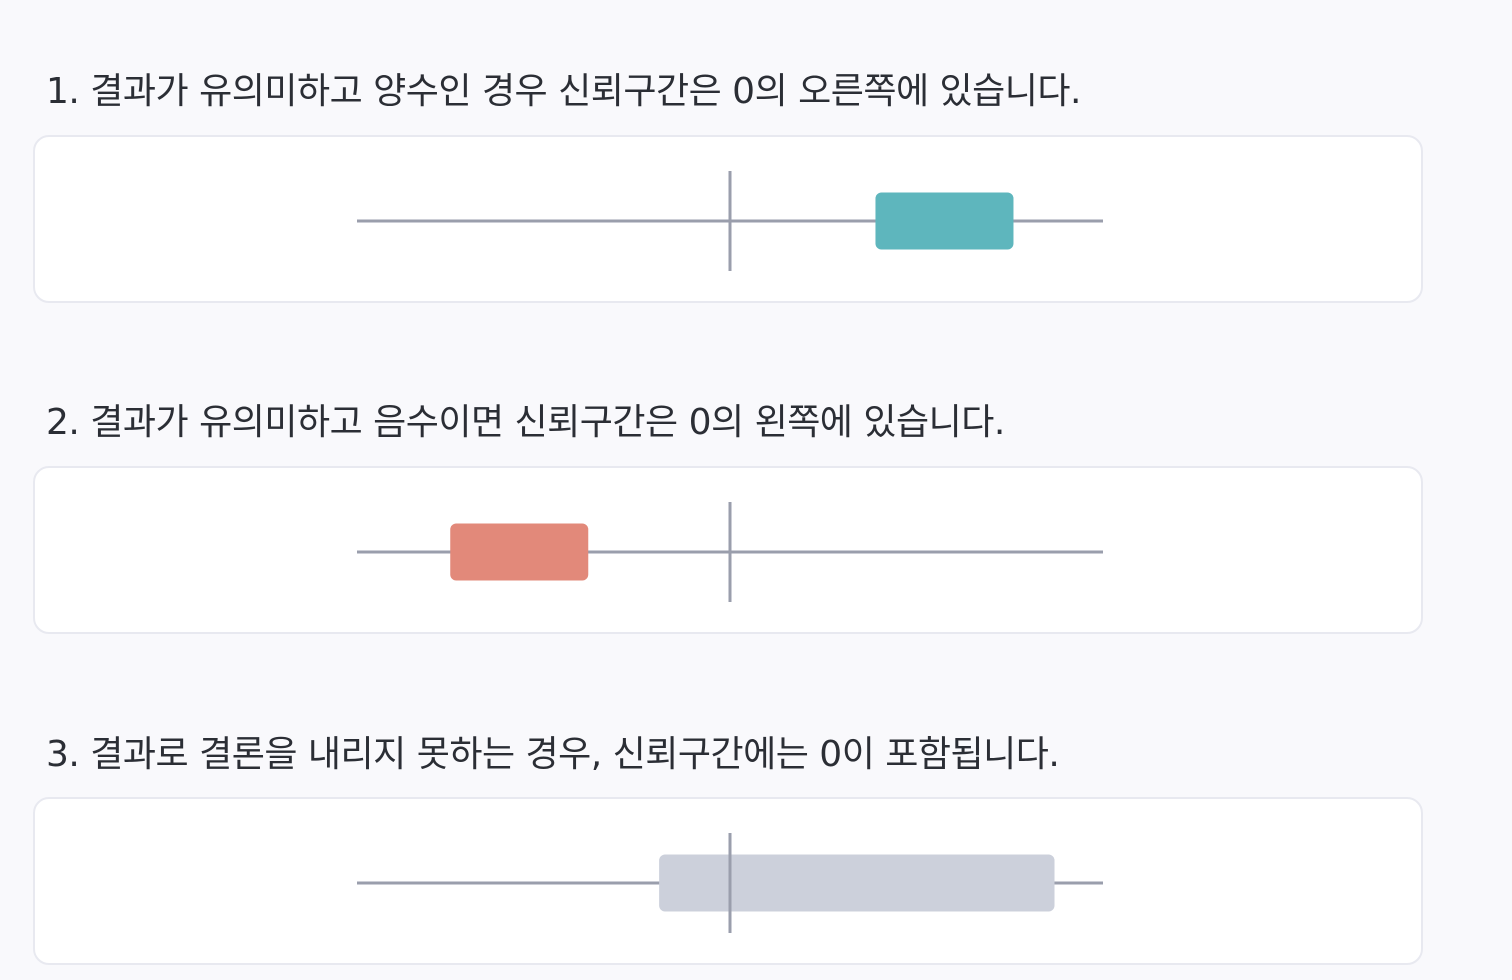 The width and height of the screenshot is (1512, 980). I want to click on statement-3-title: 3. 결과로 결론을 내리지 못하는 경우, 신뢰구간에는 0이 포함됩니다., so click(553, 754).